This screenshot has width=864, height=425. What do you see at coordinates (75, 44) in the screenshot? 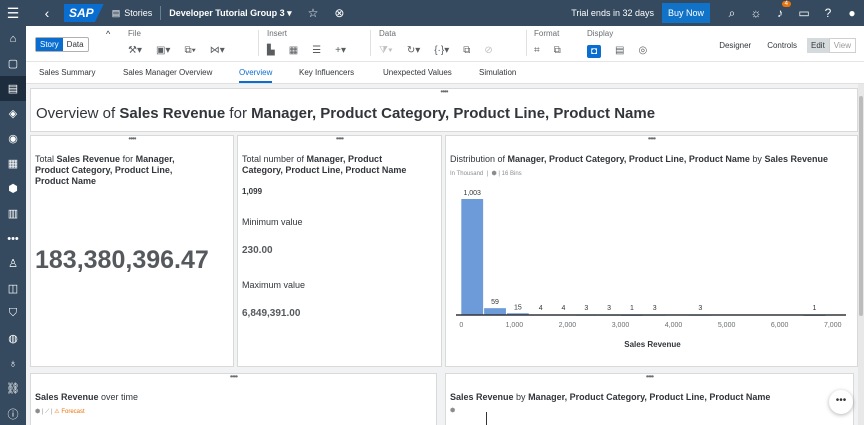
I see `data-toggle-button: Data` at bounding box center [75, 44].